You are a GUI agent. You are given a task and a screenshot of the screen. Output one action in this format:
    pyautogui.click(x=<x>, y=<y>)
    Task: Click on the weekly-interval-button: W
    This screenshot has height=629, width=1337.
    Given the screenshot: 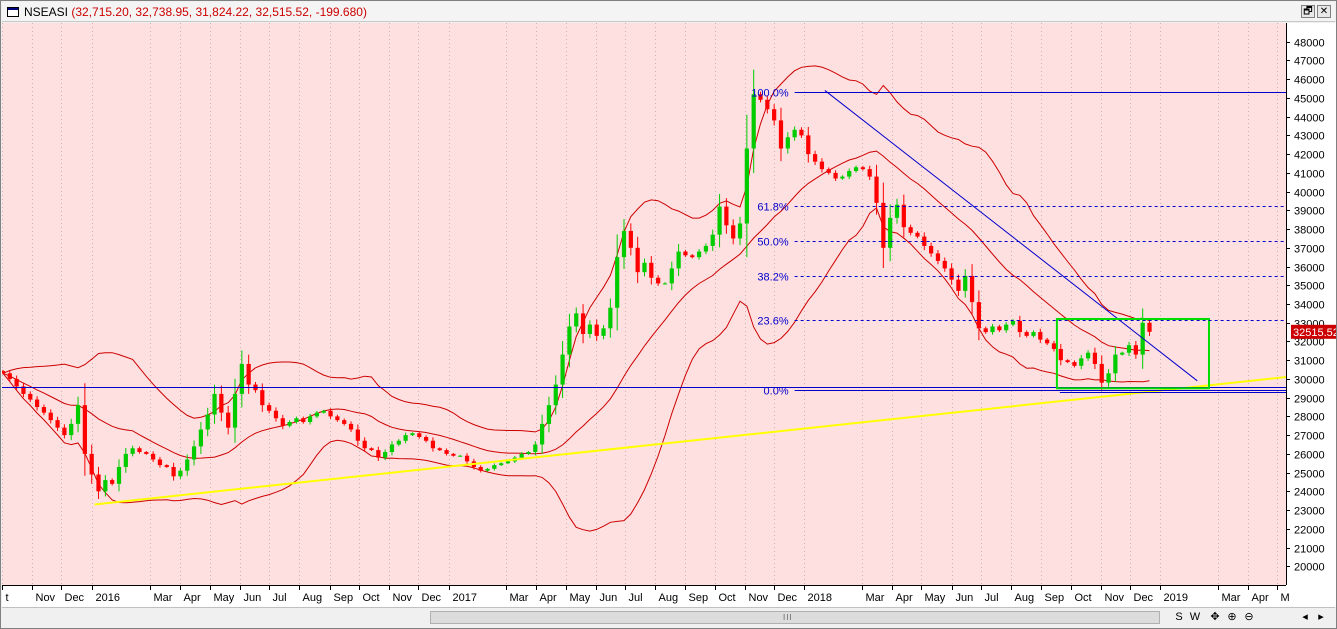 What is the action you would take?
    pyautogui.click(x=1195, y=617)
    